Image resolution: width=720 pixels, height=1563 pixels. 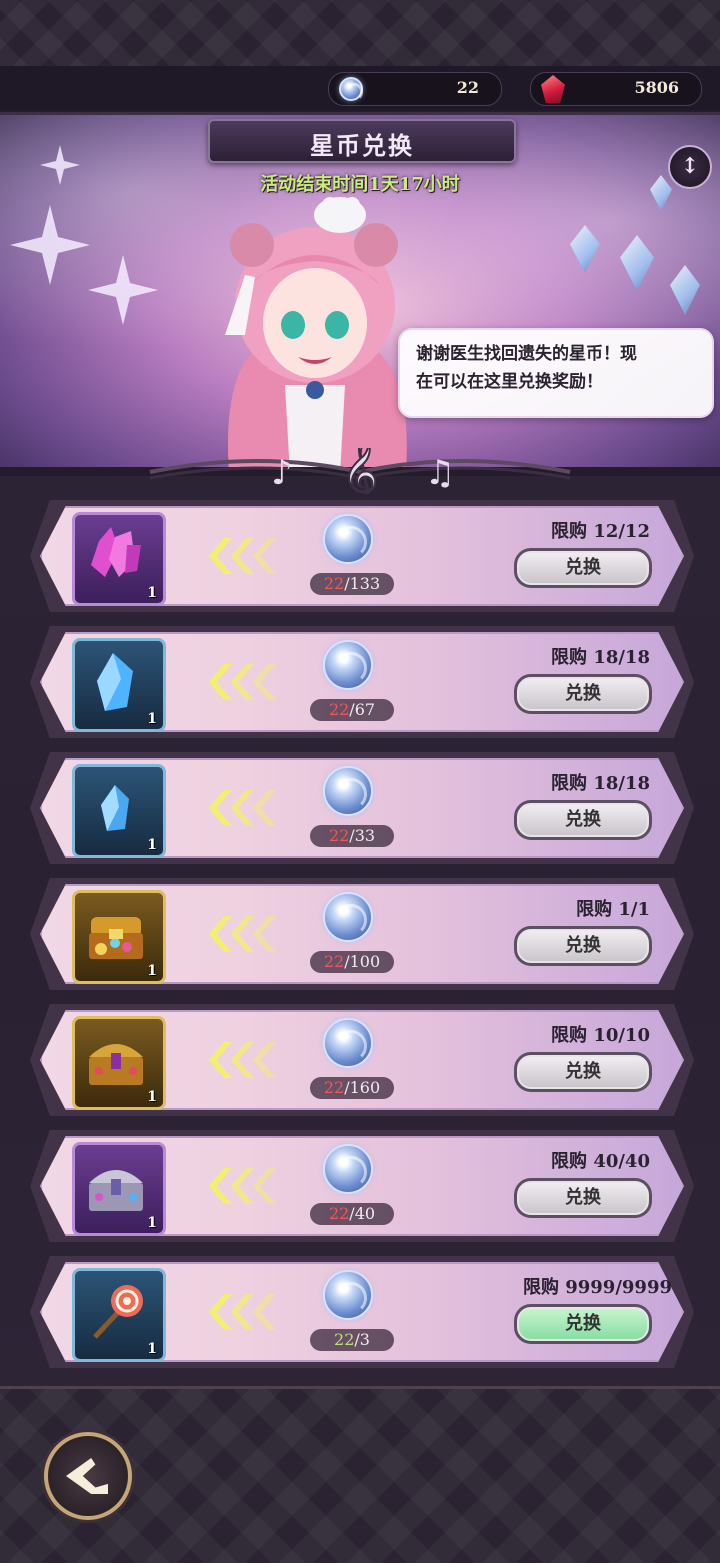 I want to click on cost-label: 22/3, so click(x=352, y=1340).